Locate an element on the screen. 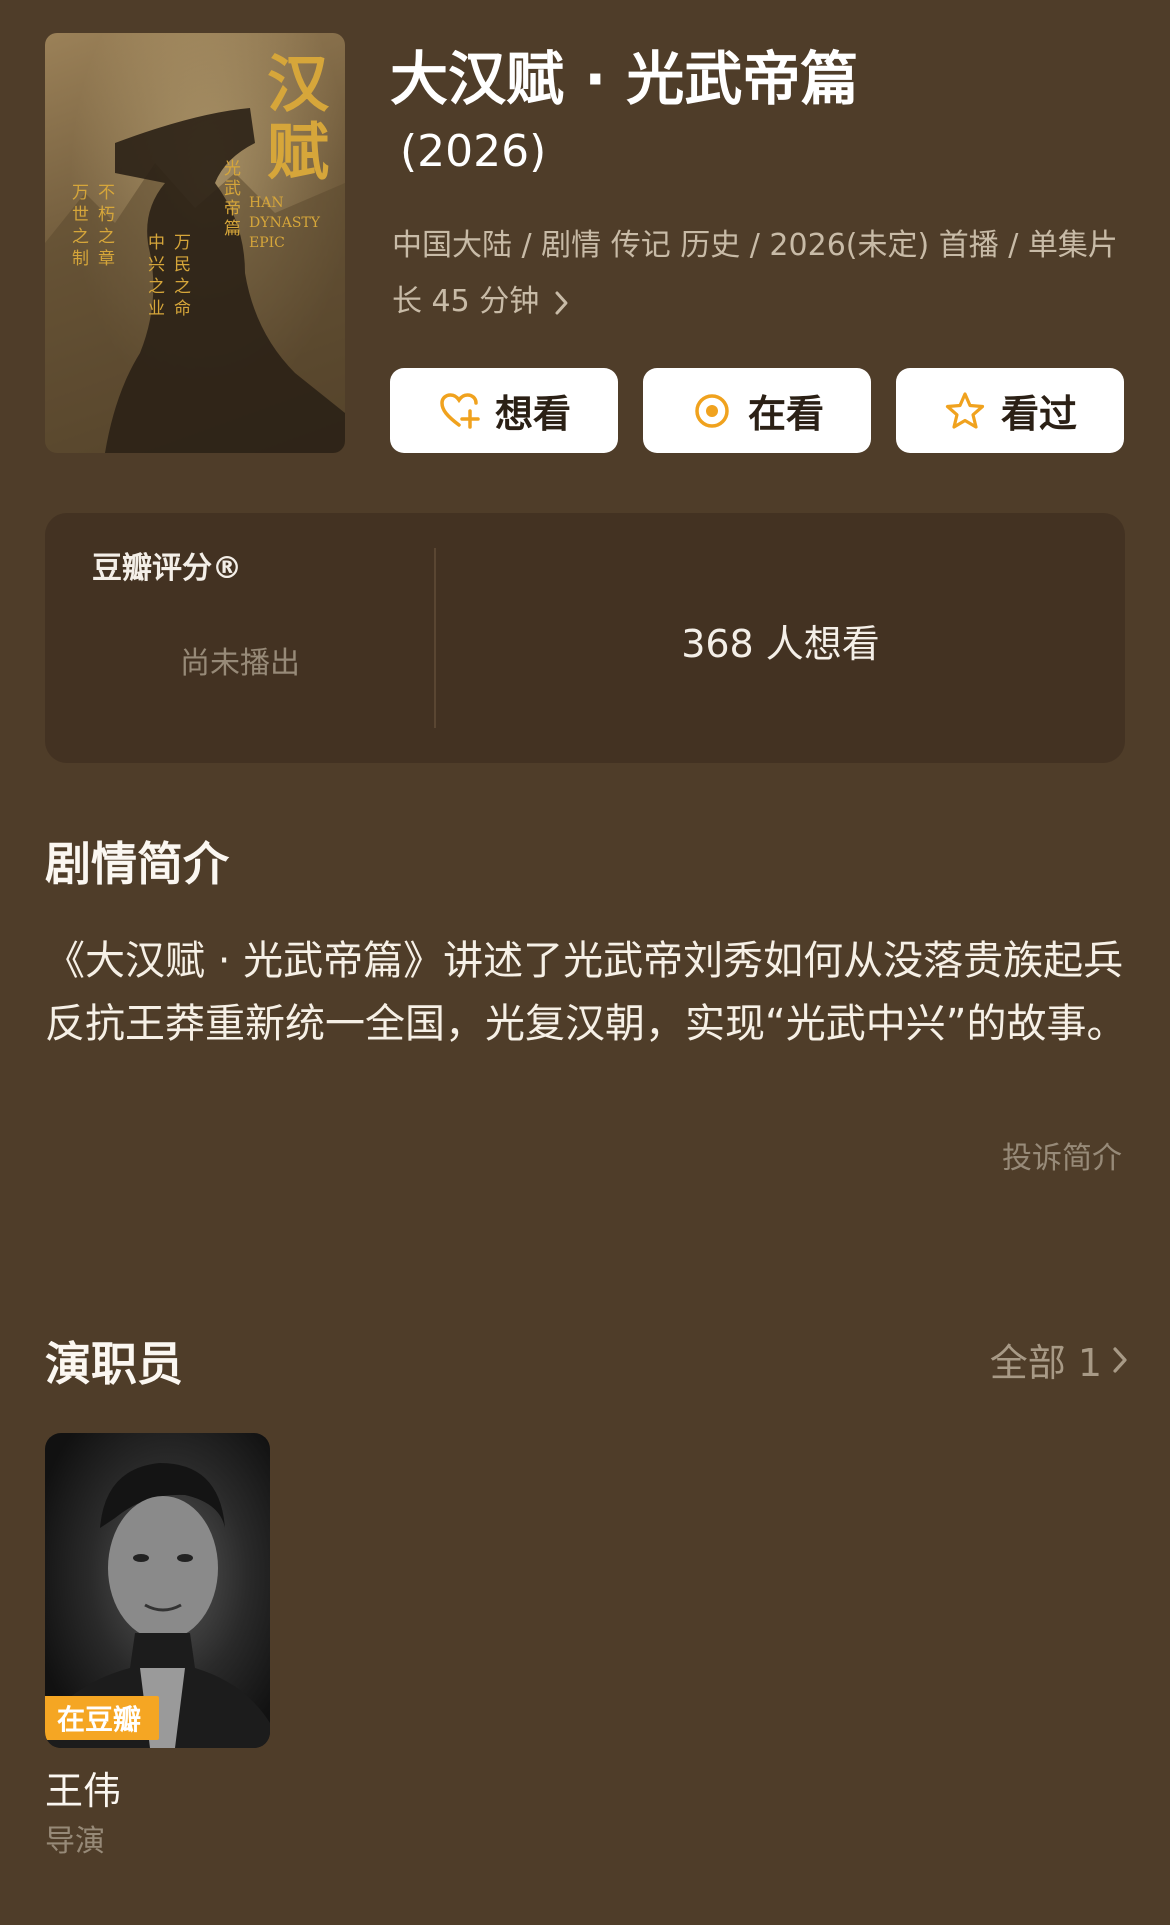  watching-label: 在看 is located at coordinates (785, 414).